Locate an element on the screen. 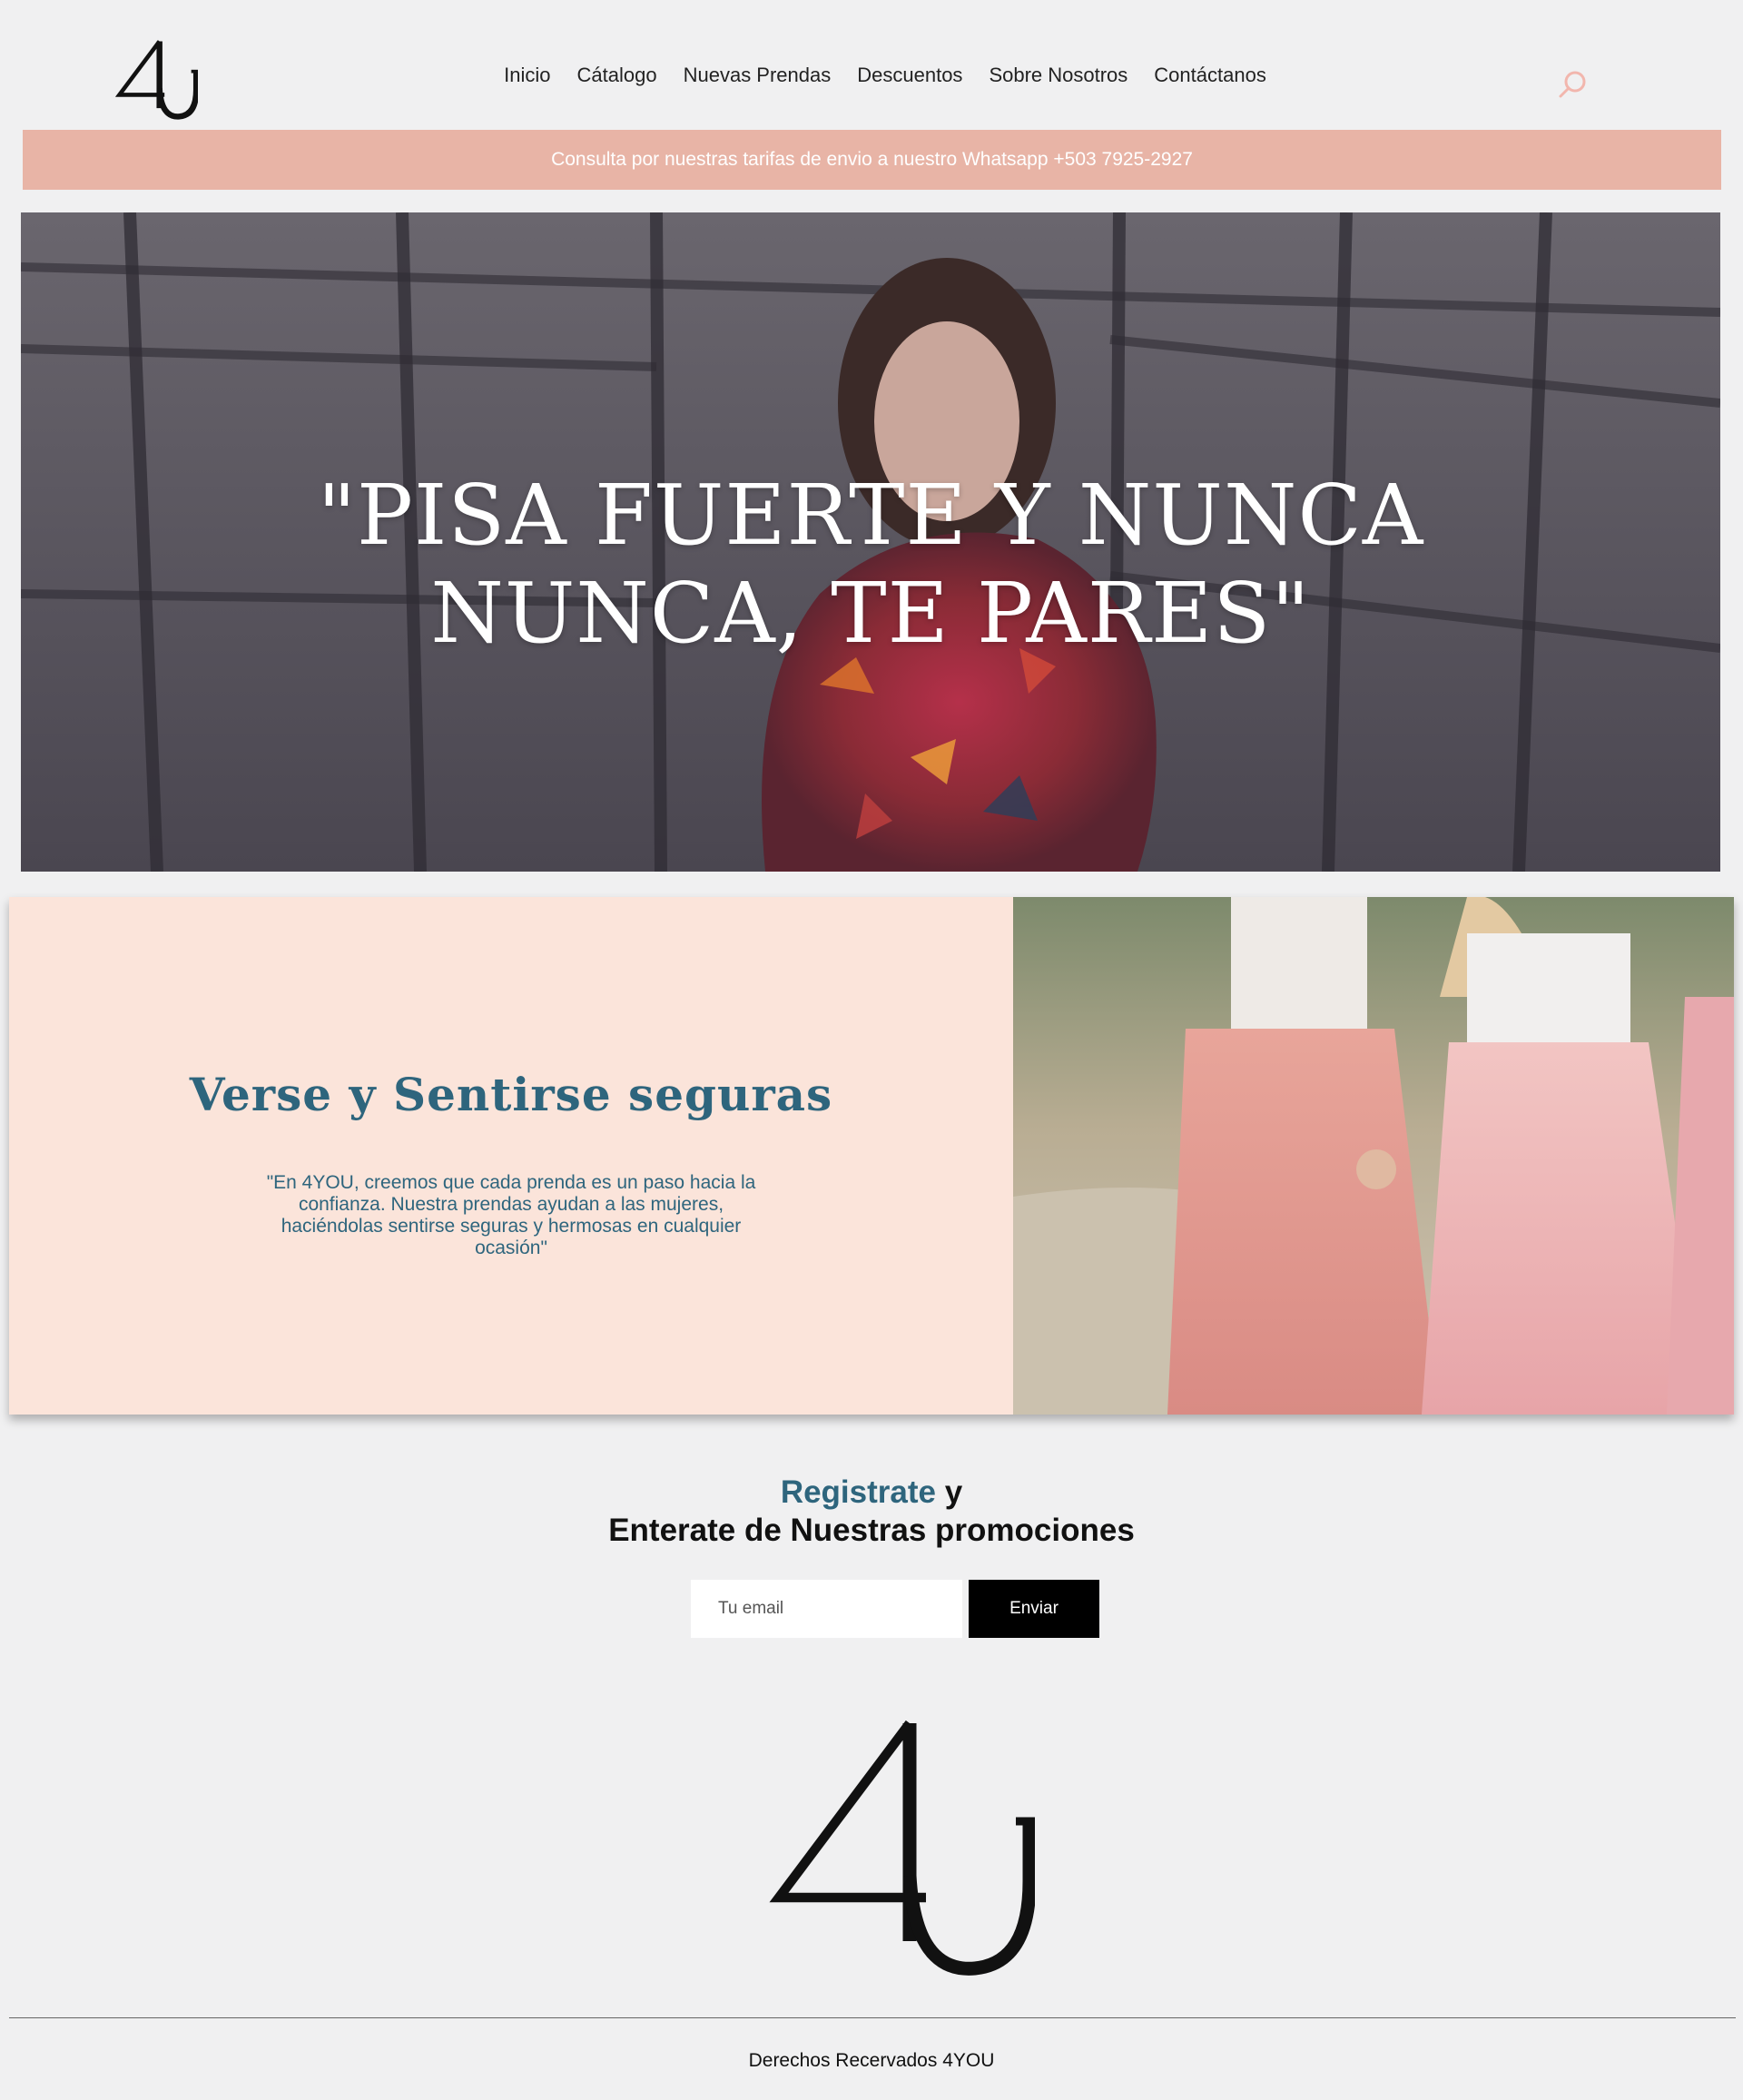  nav-item-contactanos: Contáctanos is located at coordinates (1210, 75).